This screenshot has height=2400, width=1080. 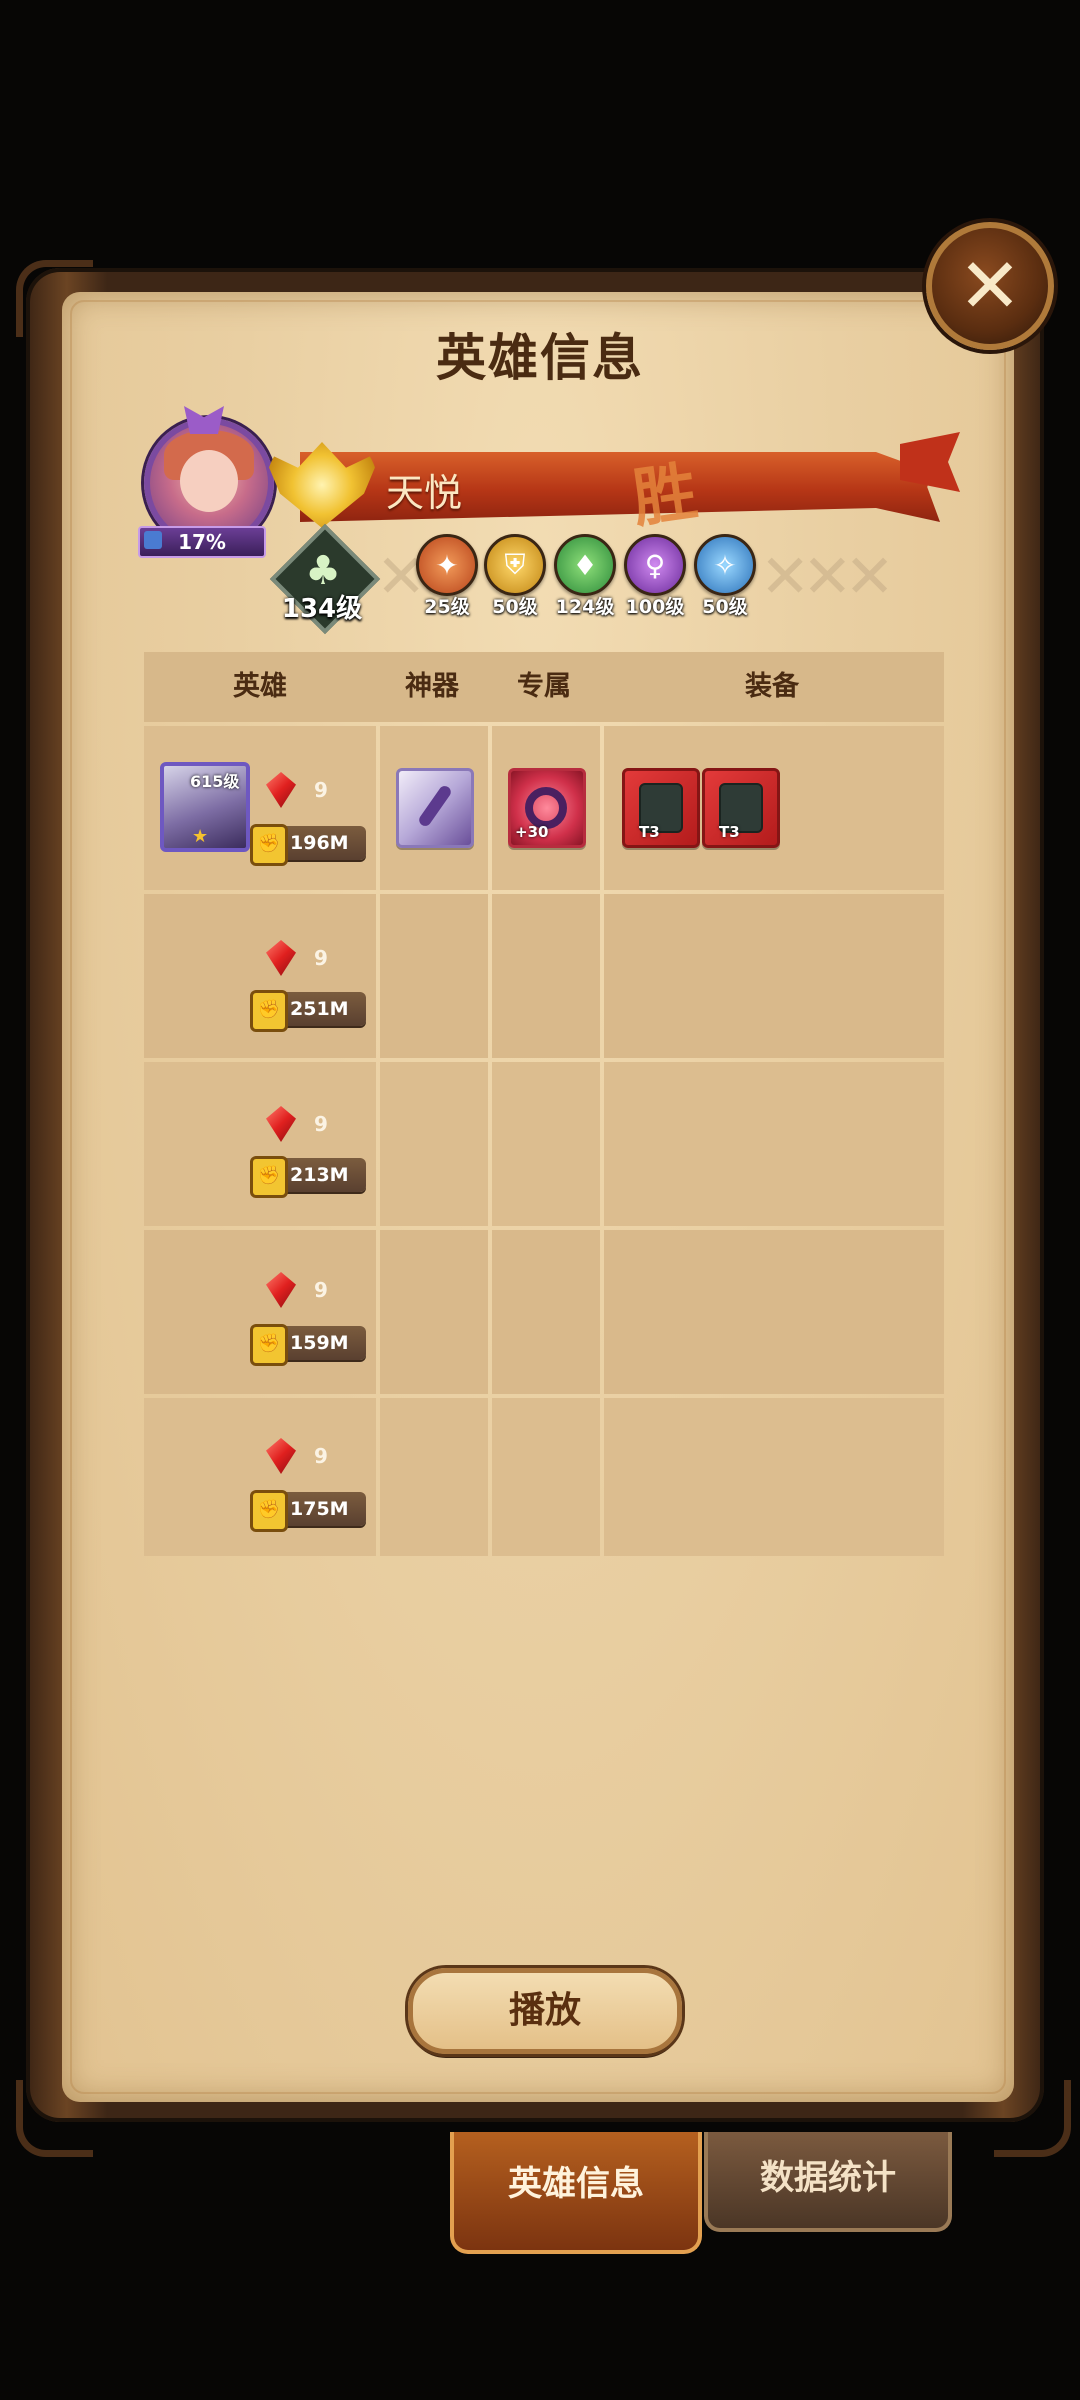 I want to click on avatar-progress-text: 17%, so click(x=202, y=542).